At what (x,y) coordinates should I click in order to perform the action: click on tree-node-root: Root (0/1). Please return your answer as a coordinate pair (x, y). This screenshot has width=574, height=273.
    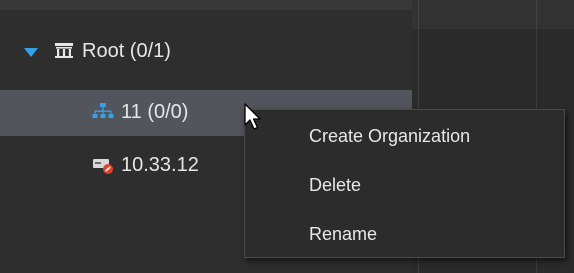
    Looking at the image, I should click on (206, 52).